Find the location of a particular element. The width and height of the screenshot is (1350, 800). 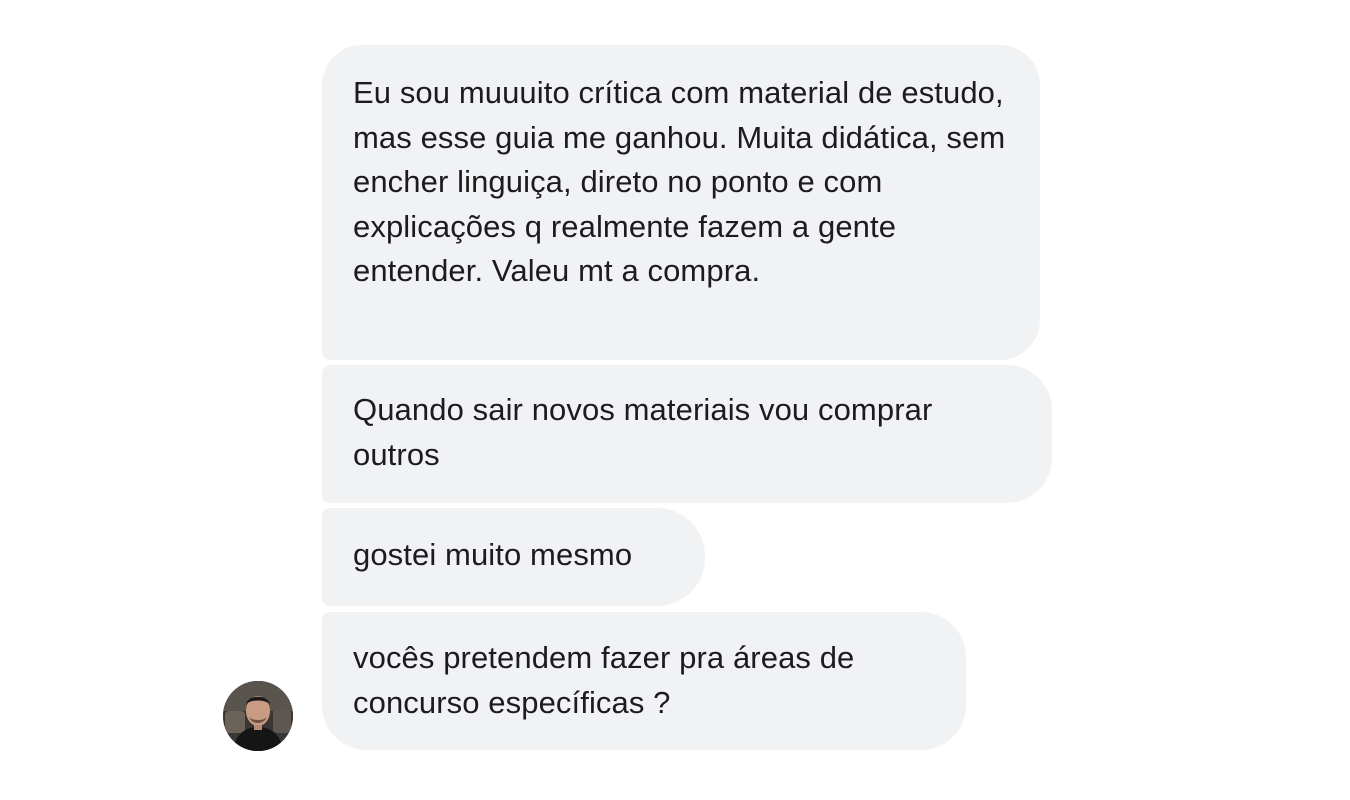

message-text: gostei muito mesmo is located at coordinates (493, 554).